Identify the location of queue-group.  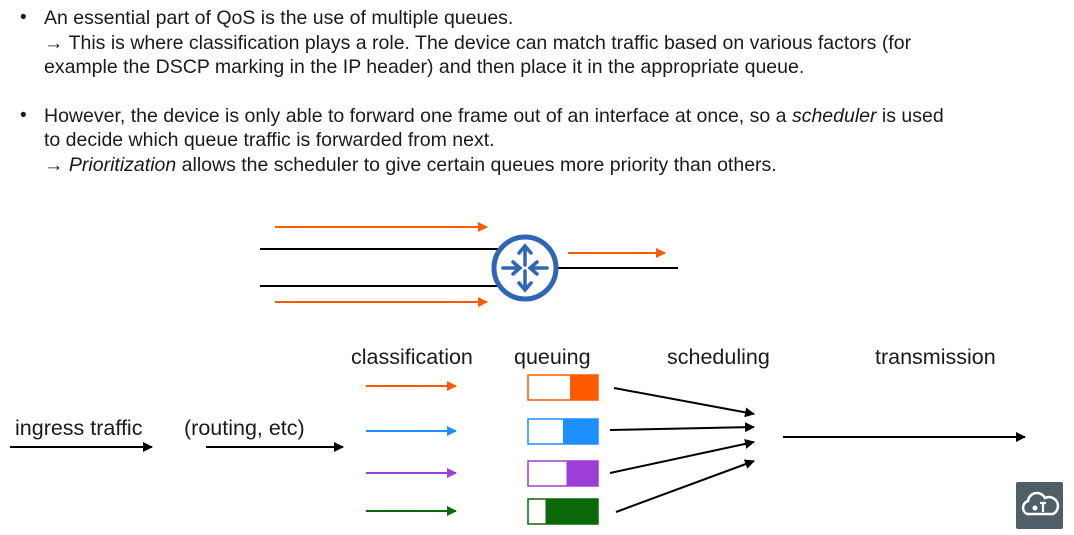
(563, 449).